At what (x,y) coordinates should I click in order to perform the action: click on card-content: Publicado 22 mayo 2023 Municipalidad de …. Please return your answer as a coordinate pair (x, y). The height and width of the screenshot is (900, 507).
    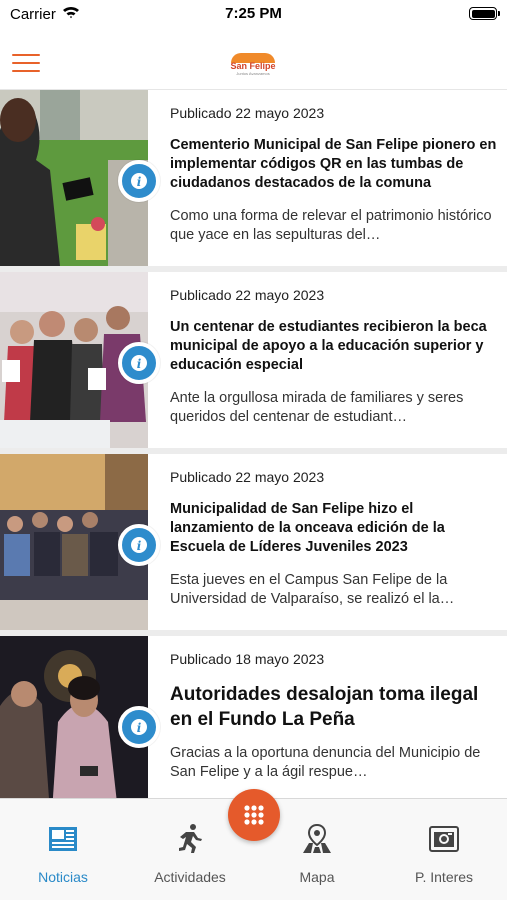
    Looking at the image, I should click on (335, 538).